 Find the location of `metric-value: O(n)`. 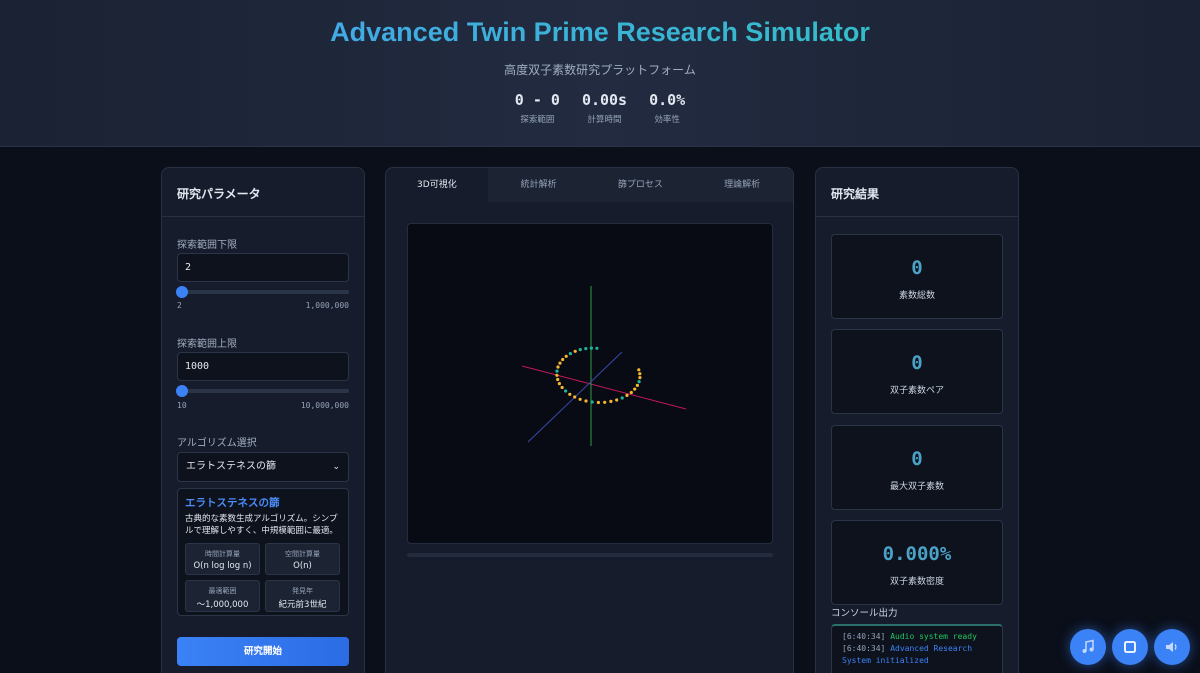

metric-value: O(n) is located at coordinates (302, 566).